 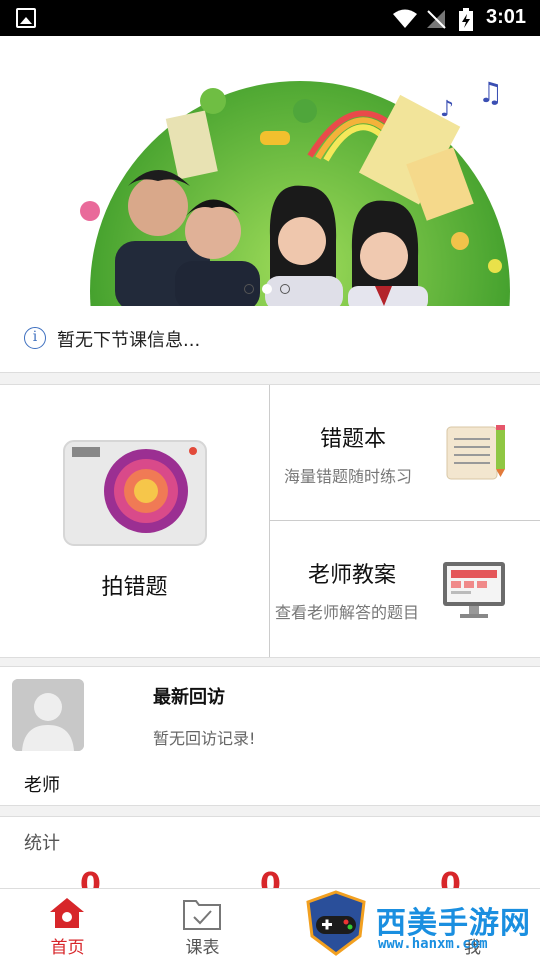 I want to click on monitor-icon, so click(x=474, y=590).